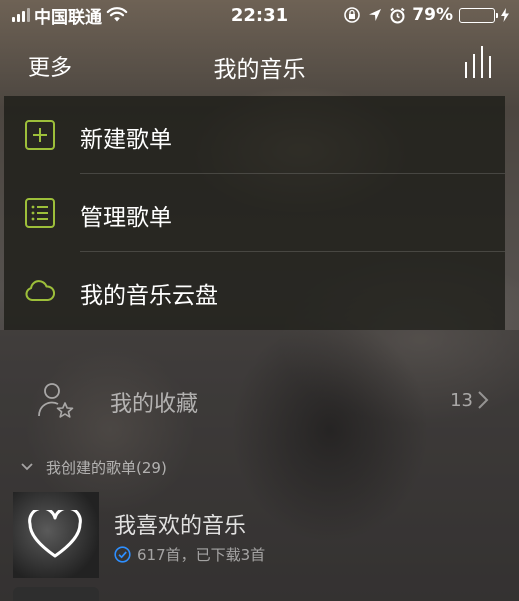 The width and height of the screenshot is (519, 601). Describe the element at coordinates (40, 213) in the screenshot. I see `list-icon` at that location.